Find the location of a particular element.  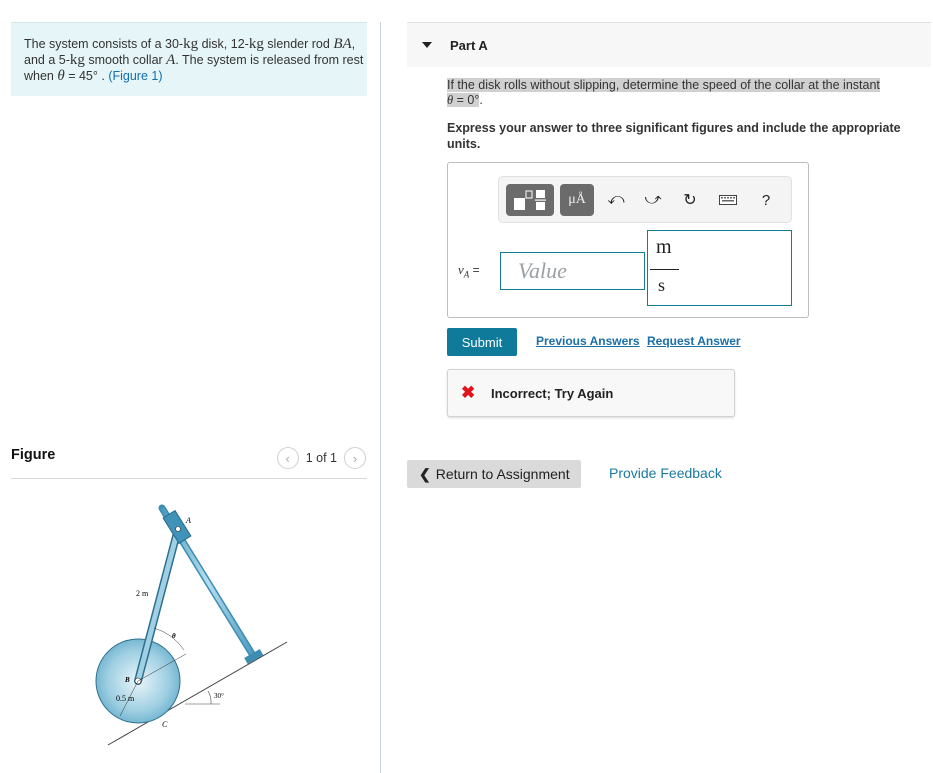

label-theta: θ is located at coordinates (174, 636).